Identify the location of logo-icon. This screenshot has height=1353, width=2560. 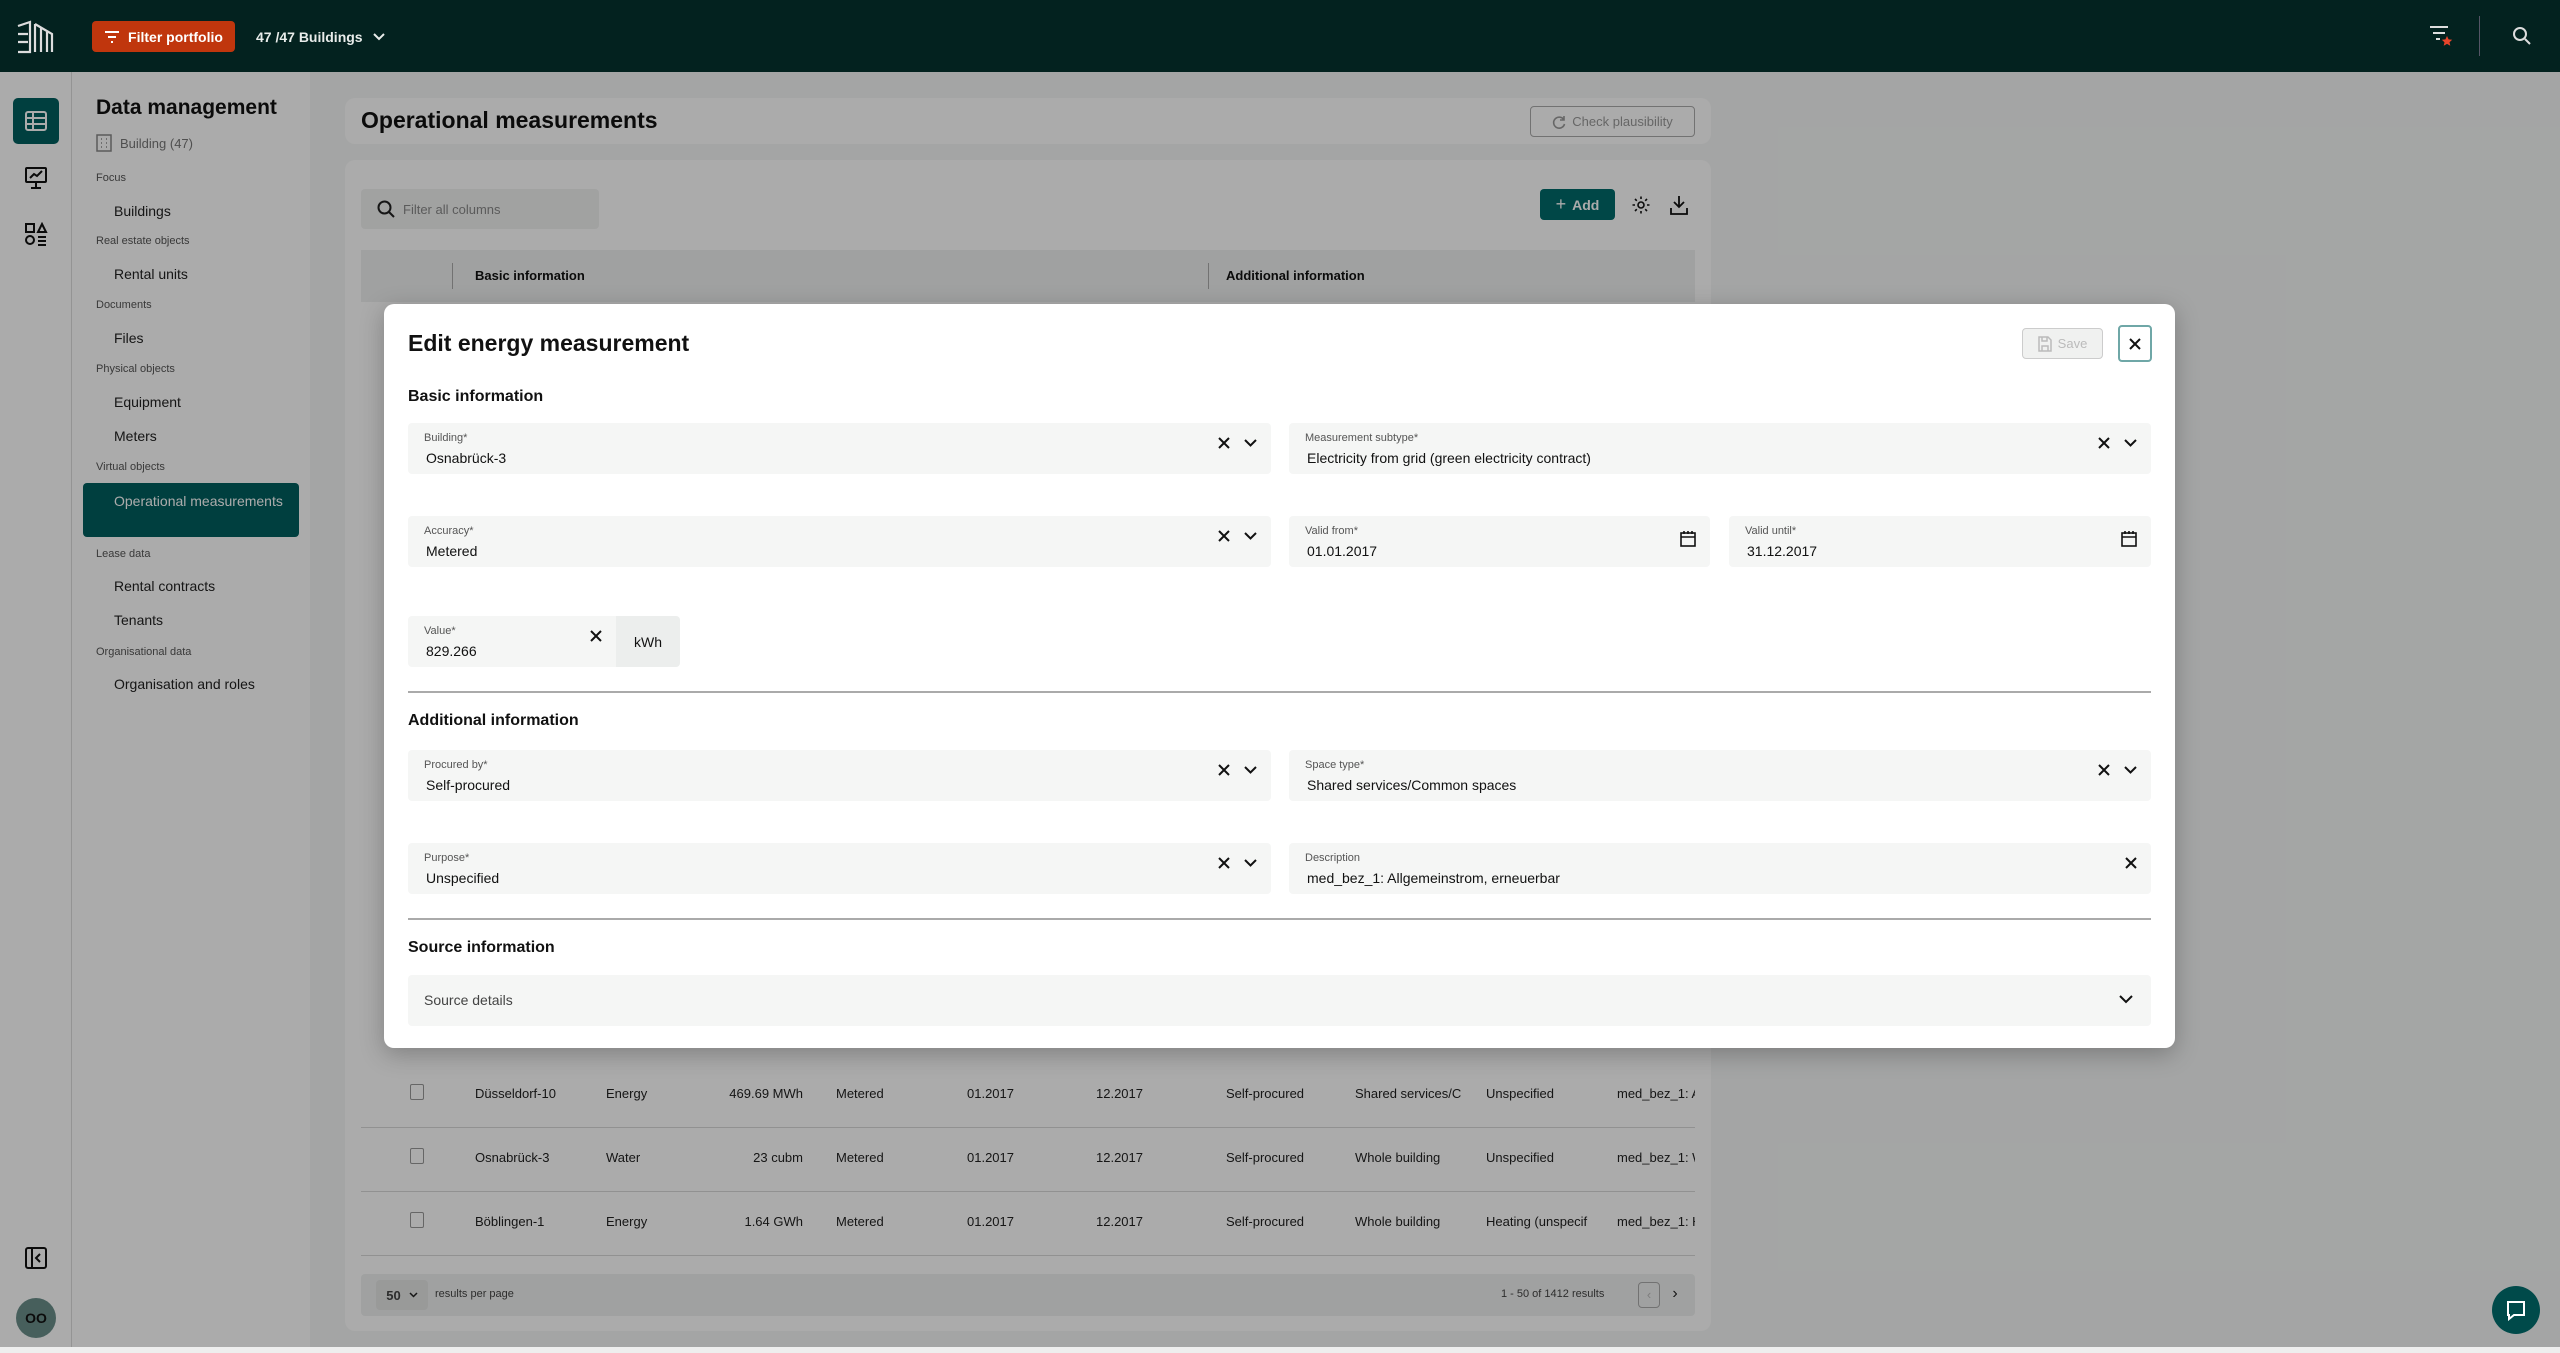
(35, 37).